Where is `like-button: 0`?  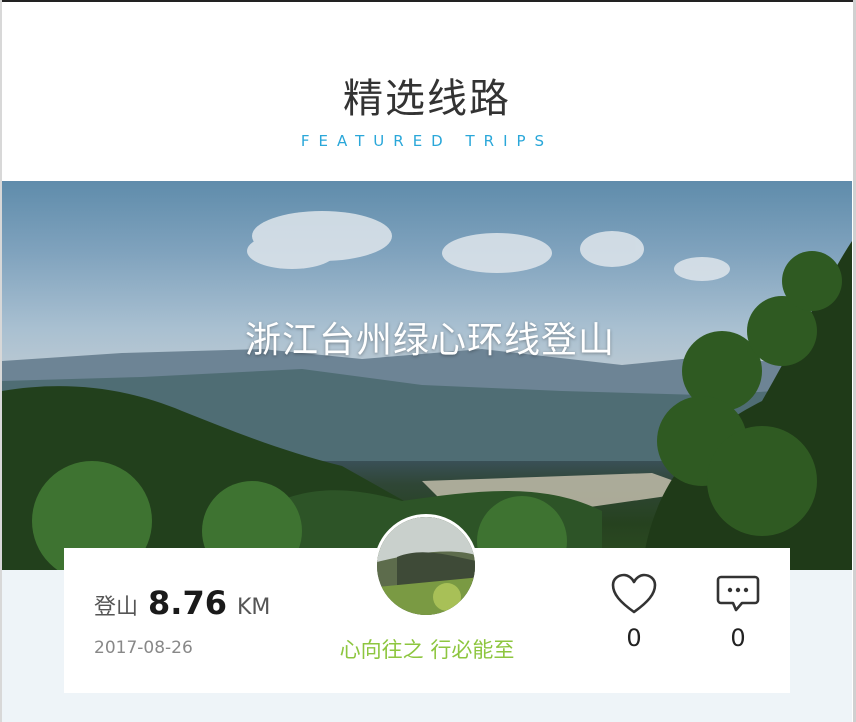
like-button: 0 is located at coordinates (634, 612).